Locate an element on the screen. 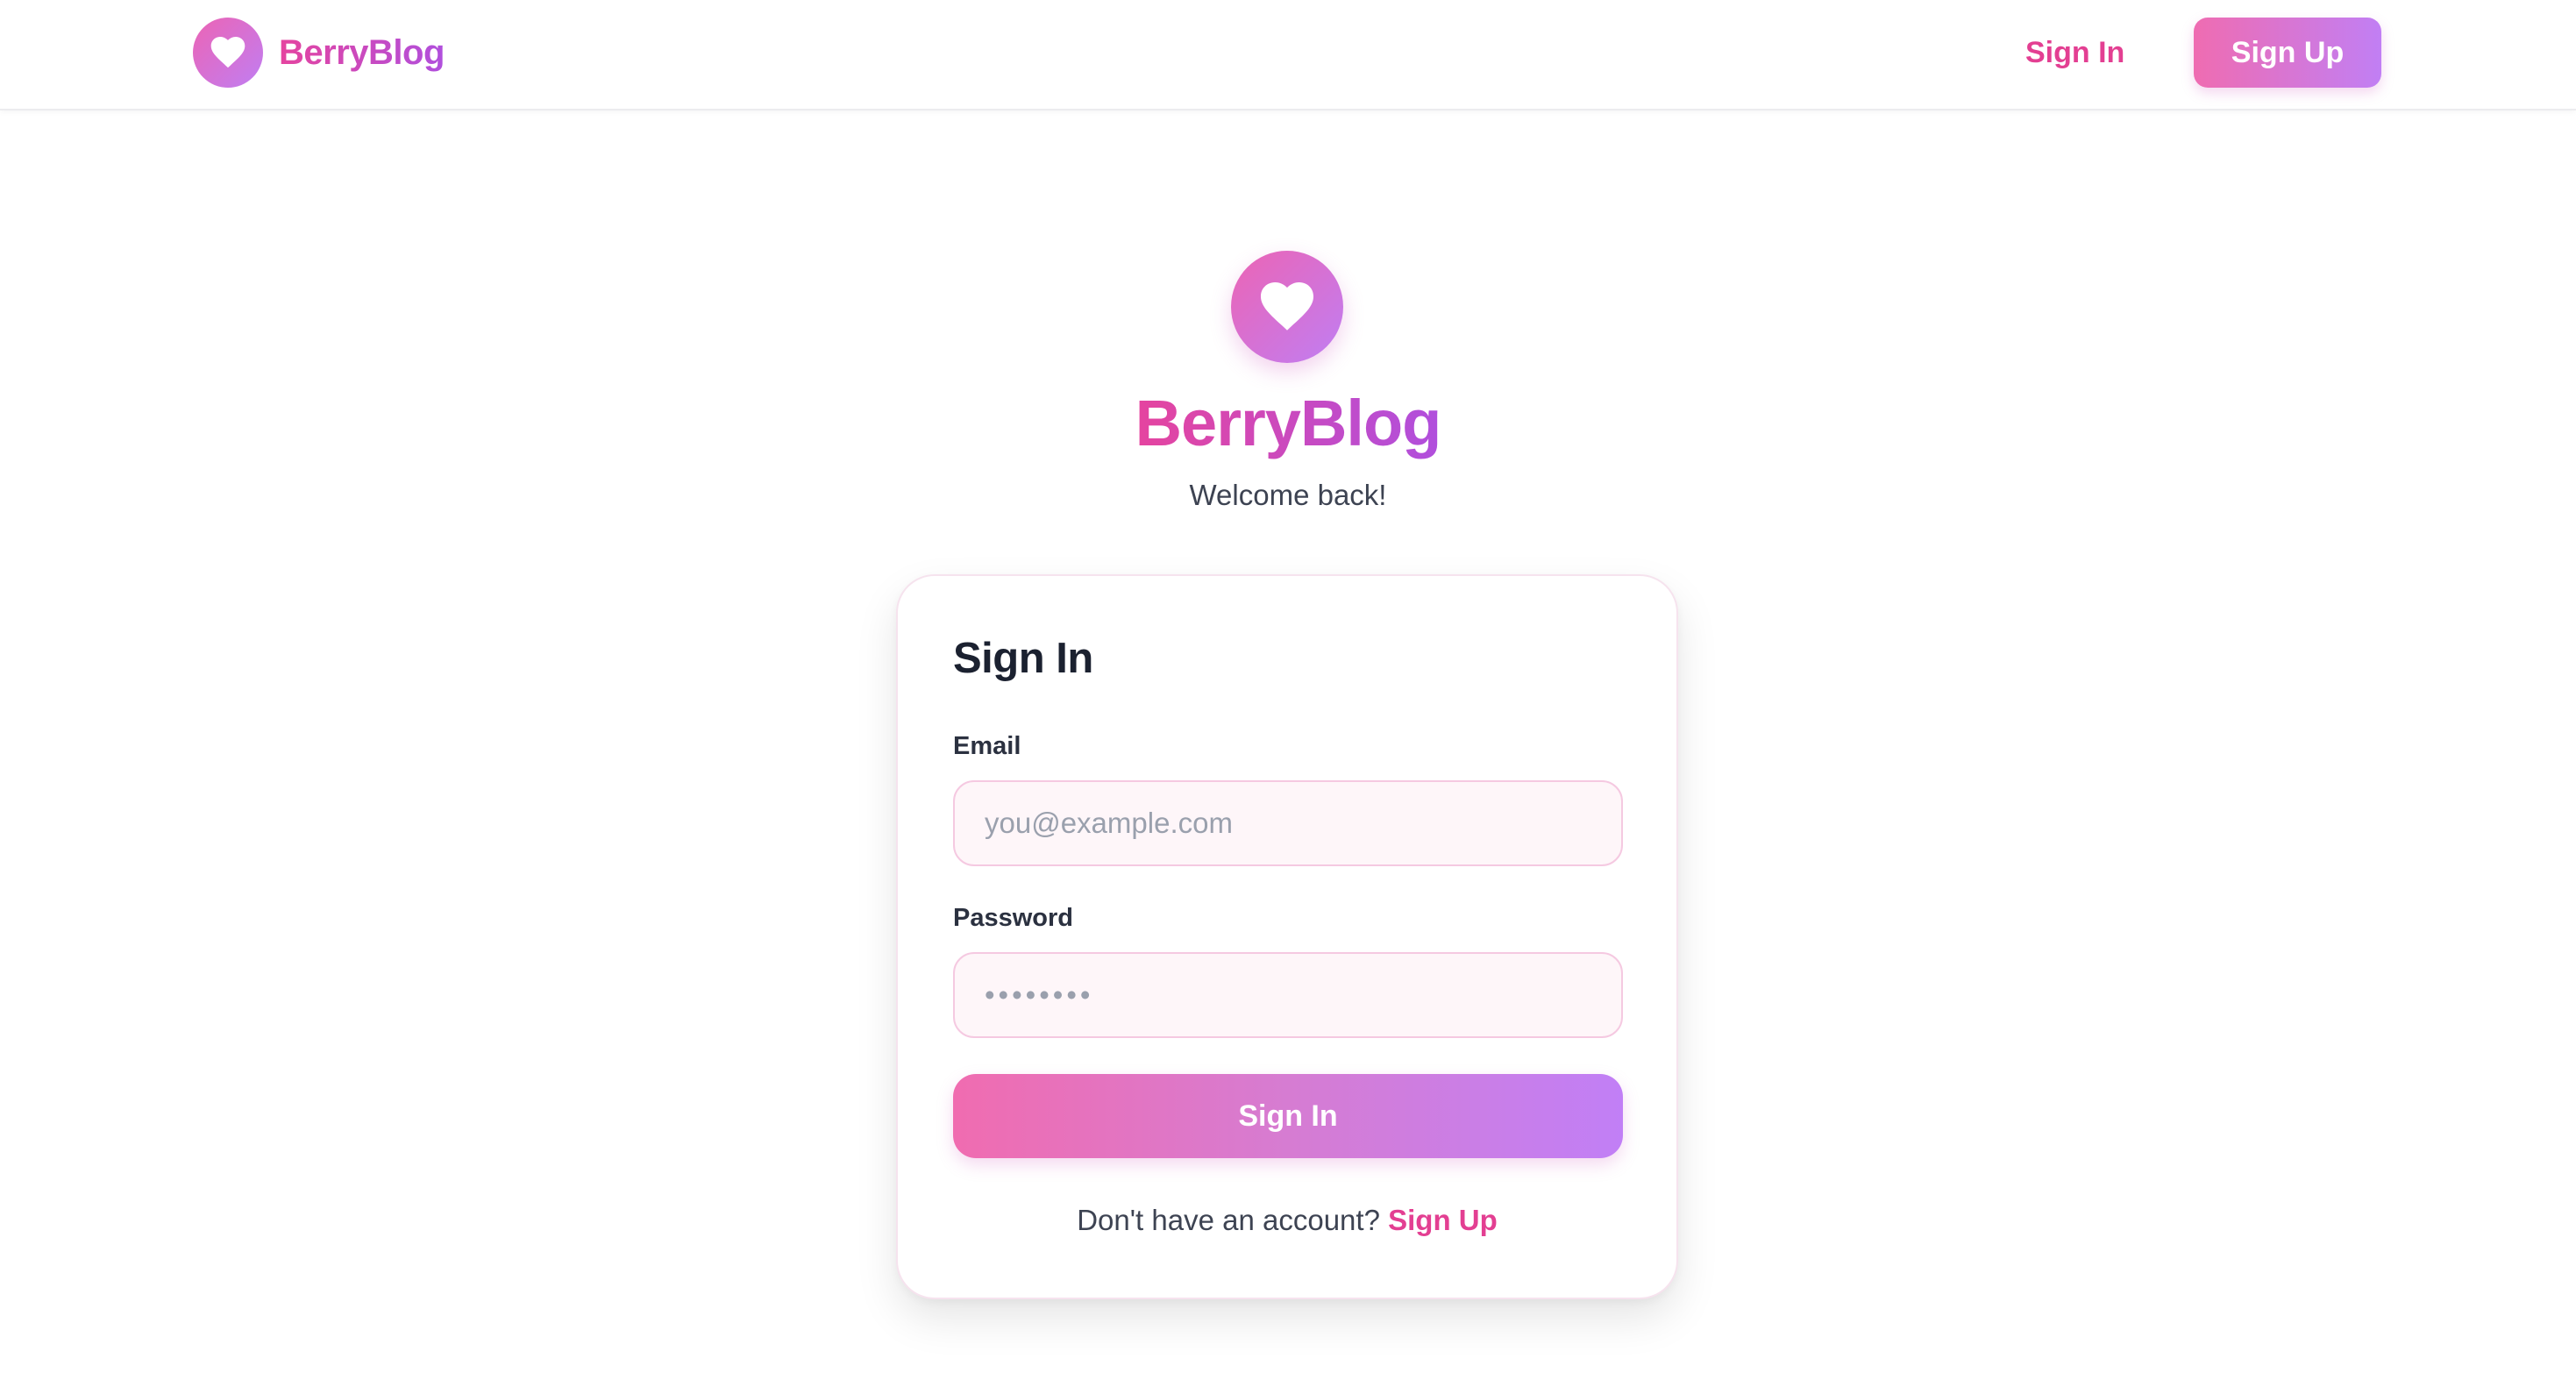 The width and height of the screenshot is (2576, 1394). password-label: Password is located at coordinates (1013, 918).